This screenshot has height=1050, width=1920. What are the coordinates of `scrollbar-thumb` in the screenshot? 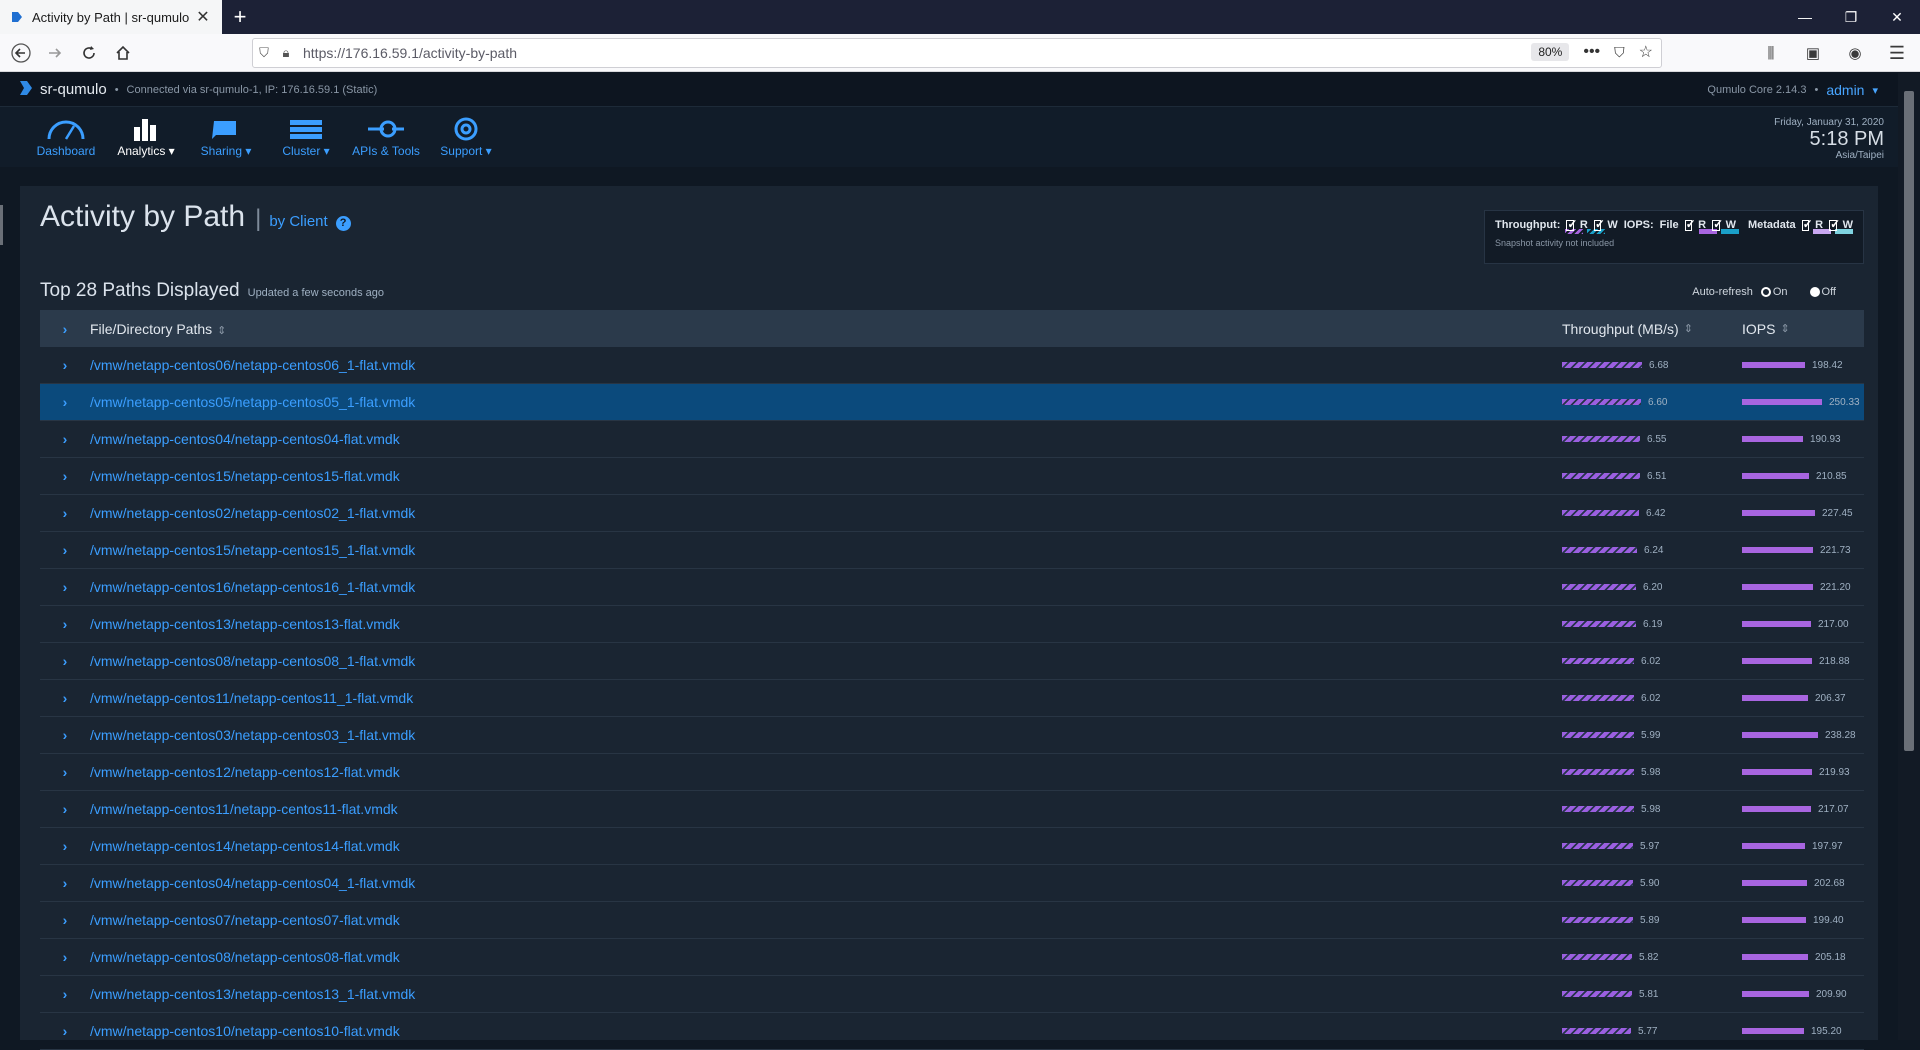 It's located at (1909, 421).